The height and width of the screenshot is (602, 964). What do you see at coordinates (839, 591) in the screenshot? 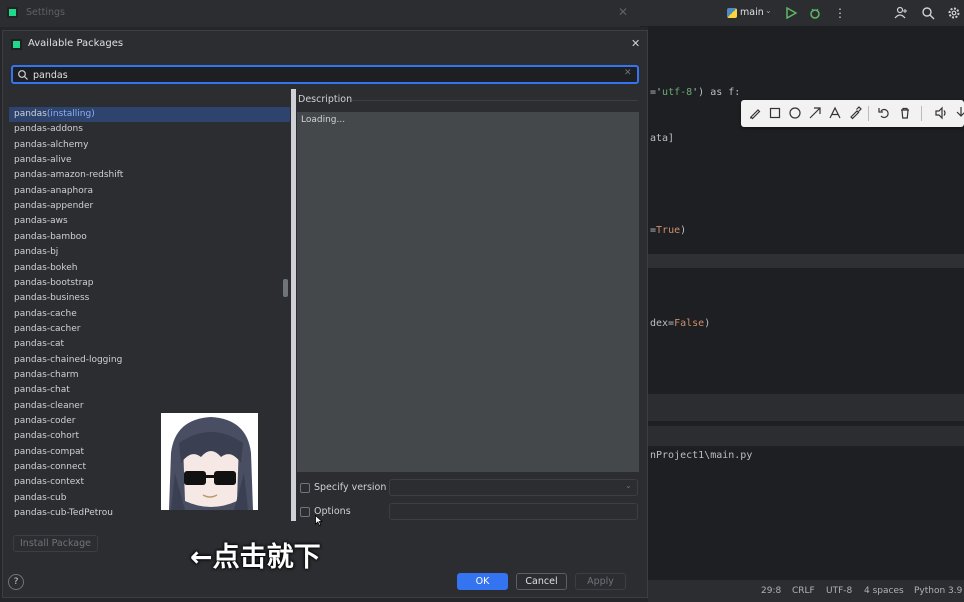
I see `status-encoding: UTF-8` at bounding box center [839, 591].